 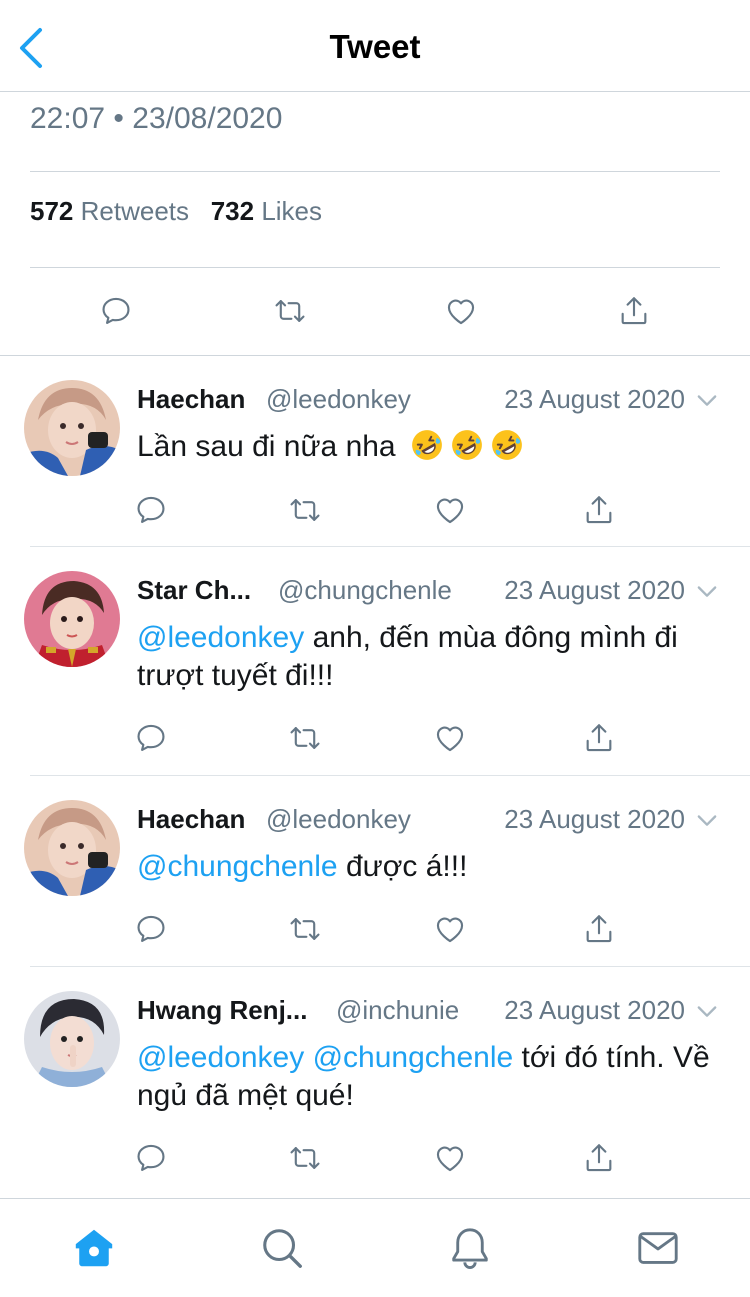 What do you see at coordinates (207, 118) in the screenshot?
I see `tweet-date: 23/08/2020` at bounding box center [207, 118].